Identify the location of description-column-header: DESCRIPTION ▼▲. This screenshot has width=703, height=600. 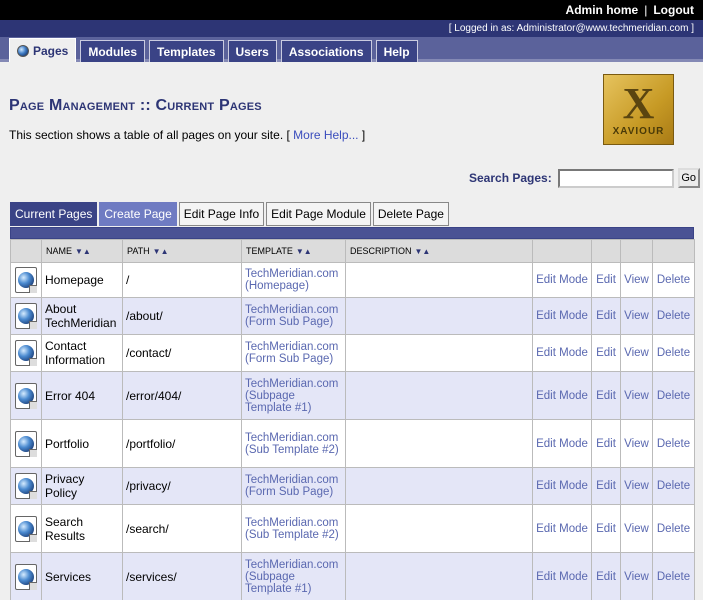
(439, 251).